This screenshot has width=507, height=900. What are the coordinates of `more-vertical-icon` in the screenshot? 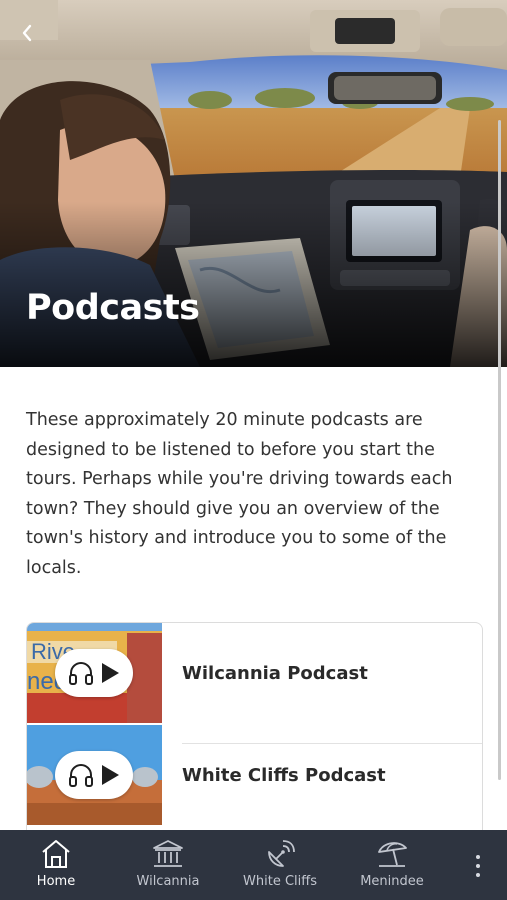 It's located at (478, 866).